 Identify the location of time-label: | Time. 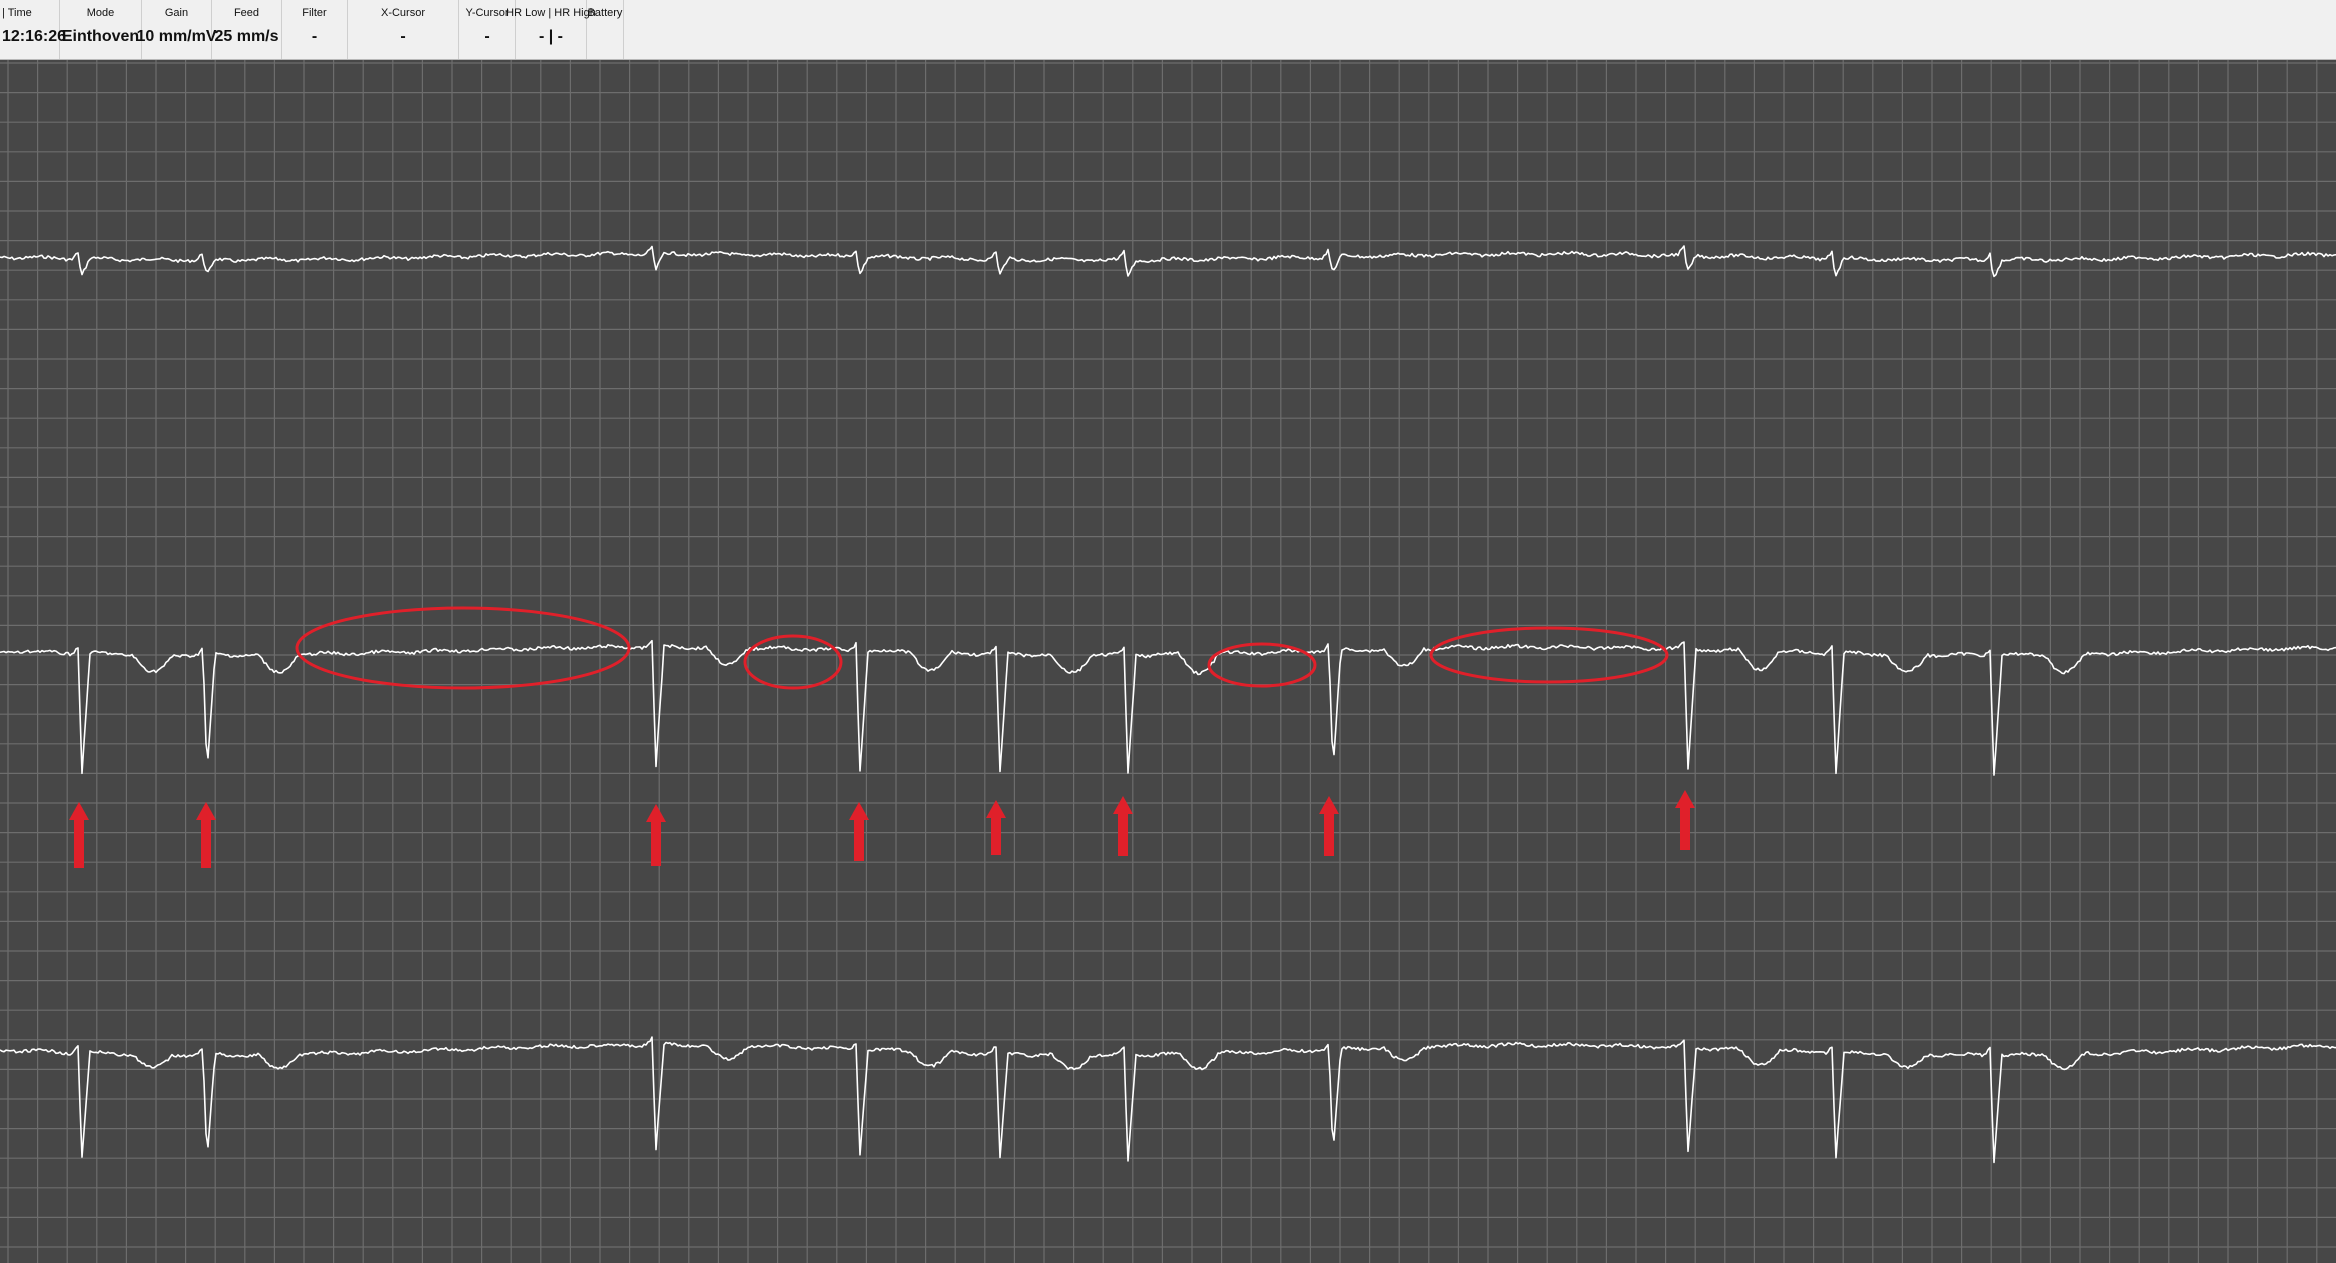
(17, 13).